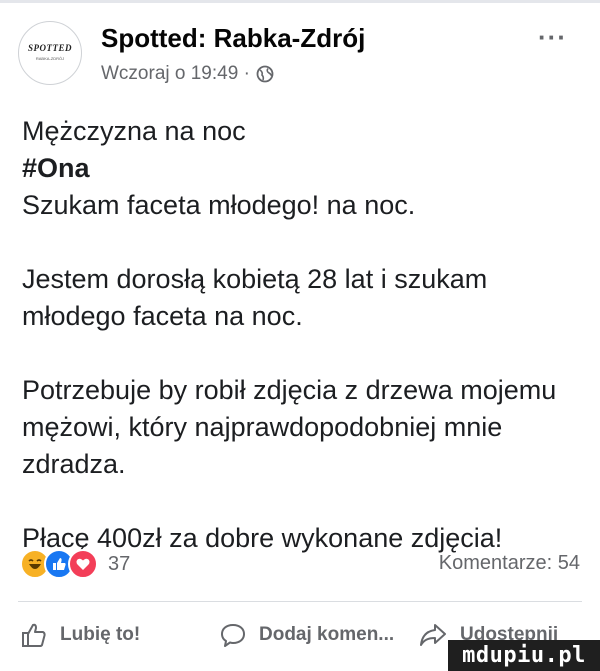  I want to click on comments-count-link: Komentarze: 54, so click(509, 563).